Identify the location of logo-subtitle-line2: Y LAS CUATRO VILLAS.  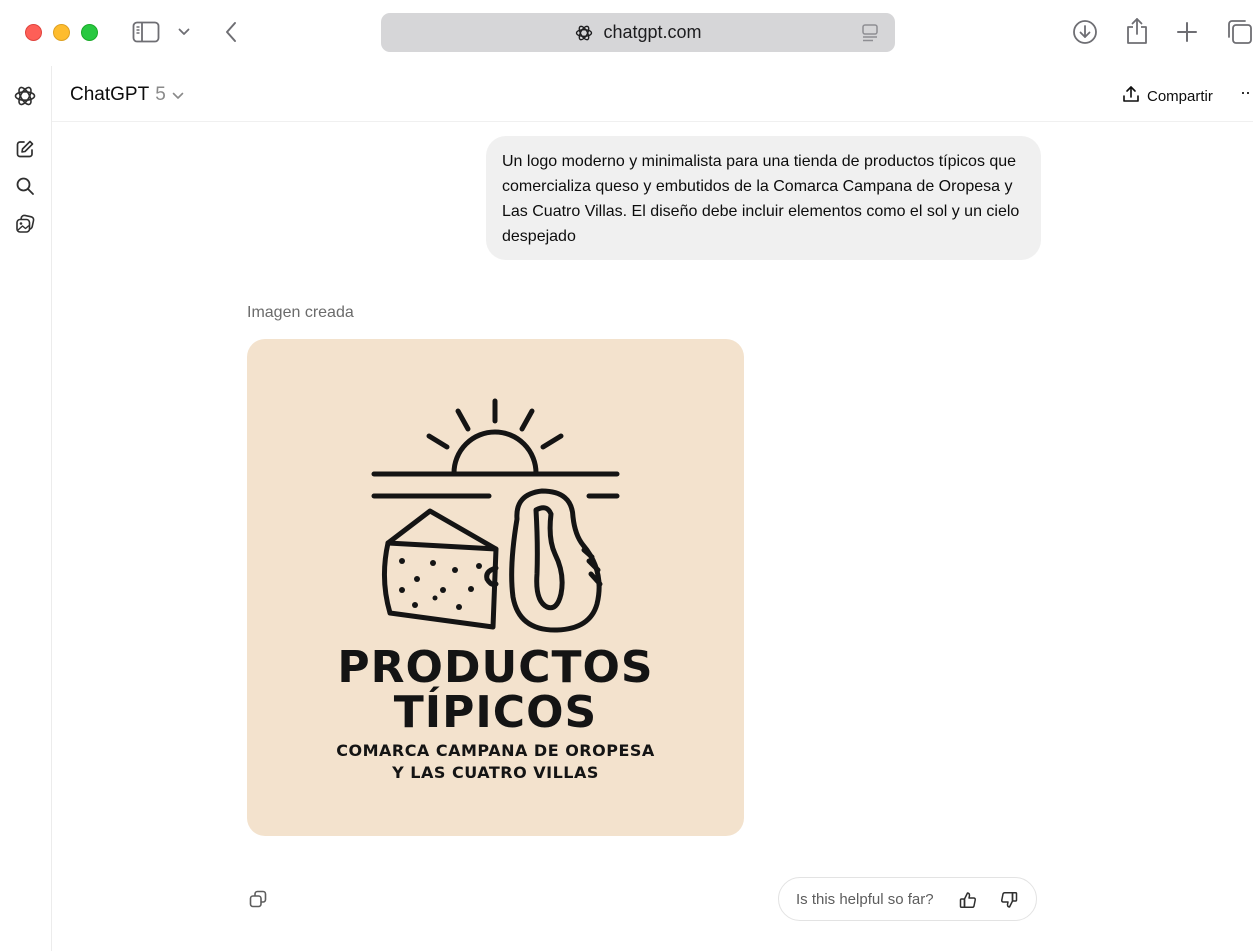
(495, 772).